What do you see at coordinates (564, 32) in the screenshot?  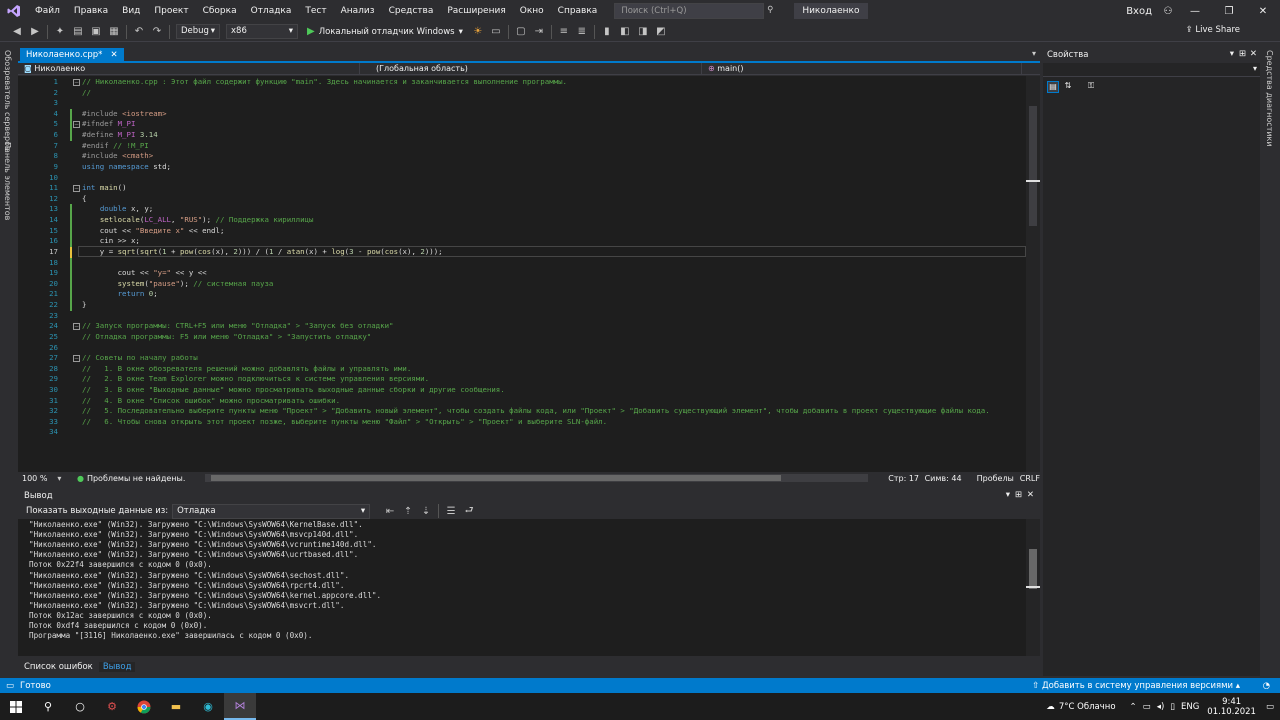 I see `comment-icon: ≡` at bounding box center [564, 32].